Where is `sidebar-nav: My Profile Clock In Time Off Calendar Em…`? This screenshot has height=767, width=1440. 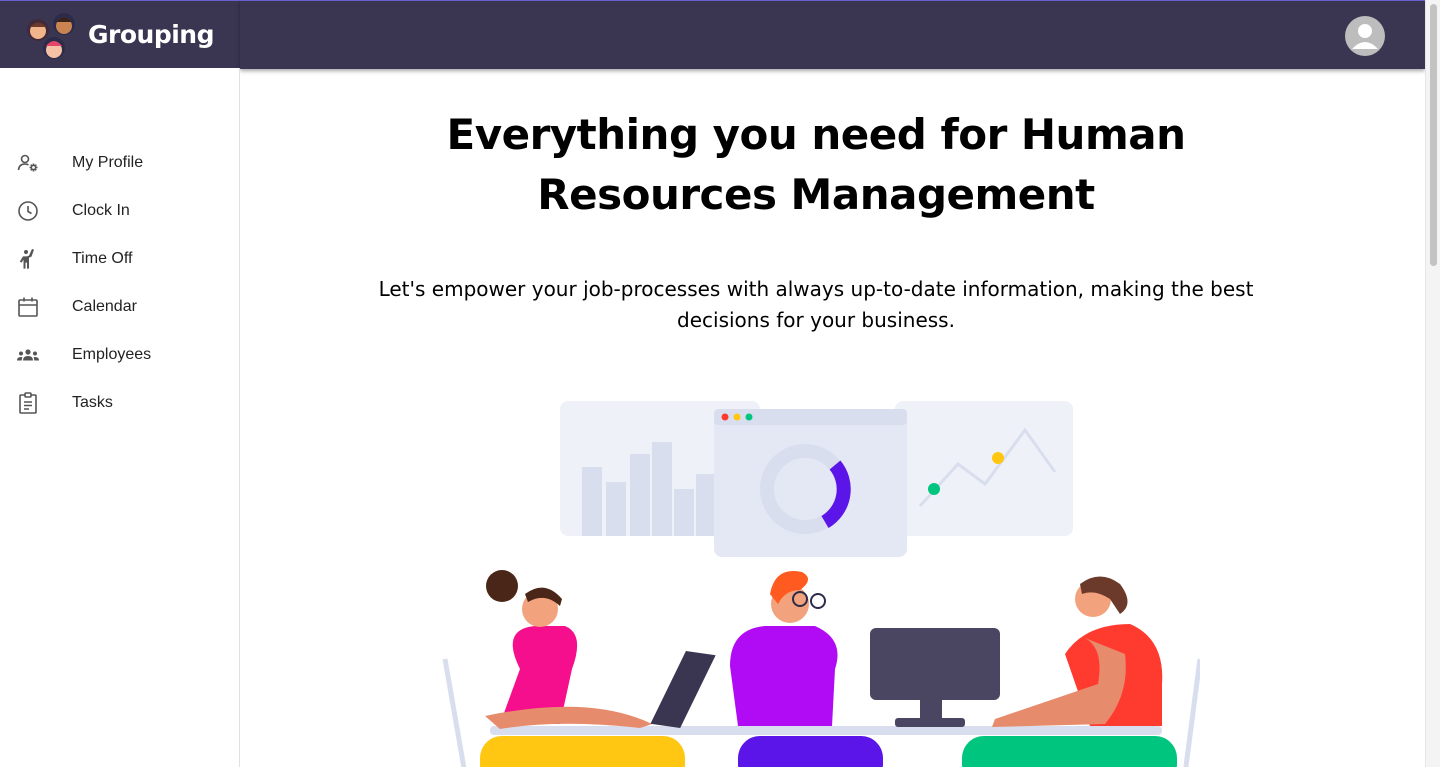
sidebar-nav: My Profile Clock In Time Off Calendar Em… is located at coordinates (119, 283).